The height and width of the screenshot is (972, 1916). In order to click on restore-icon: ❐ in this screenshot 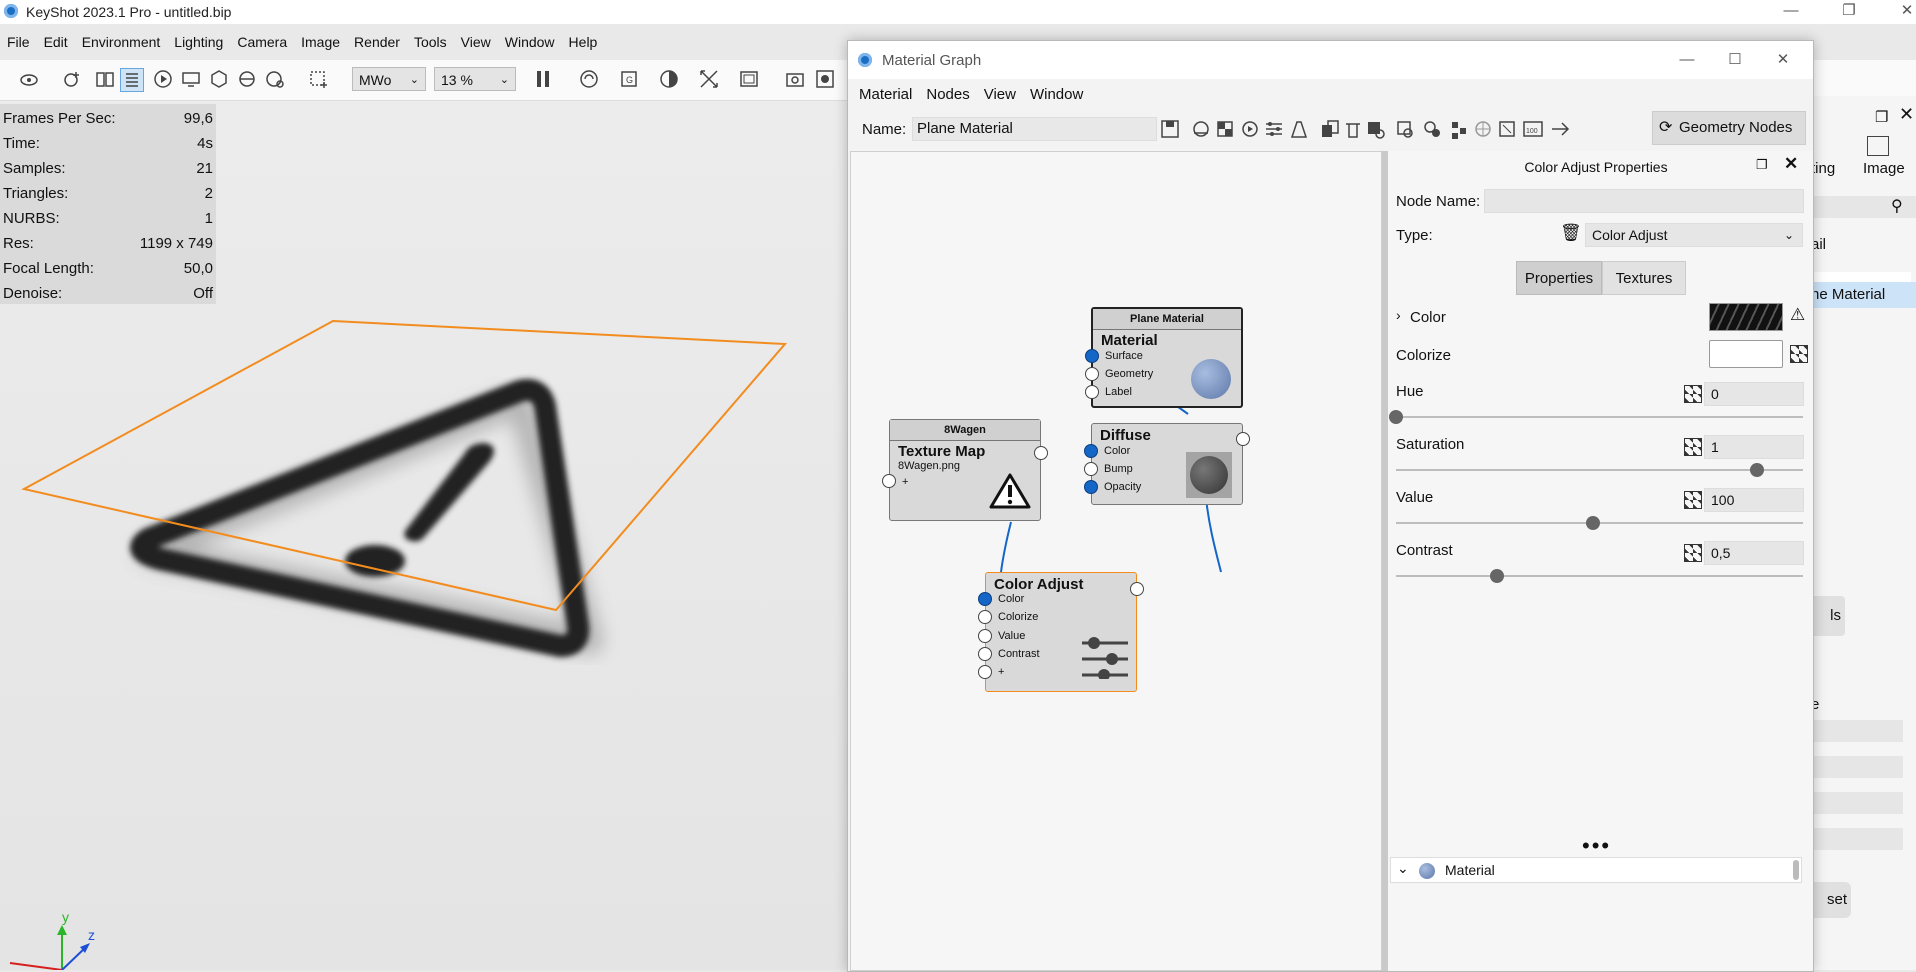, I will do `click(1849, 12)`.